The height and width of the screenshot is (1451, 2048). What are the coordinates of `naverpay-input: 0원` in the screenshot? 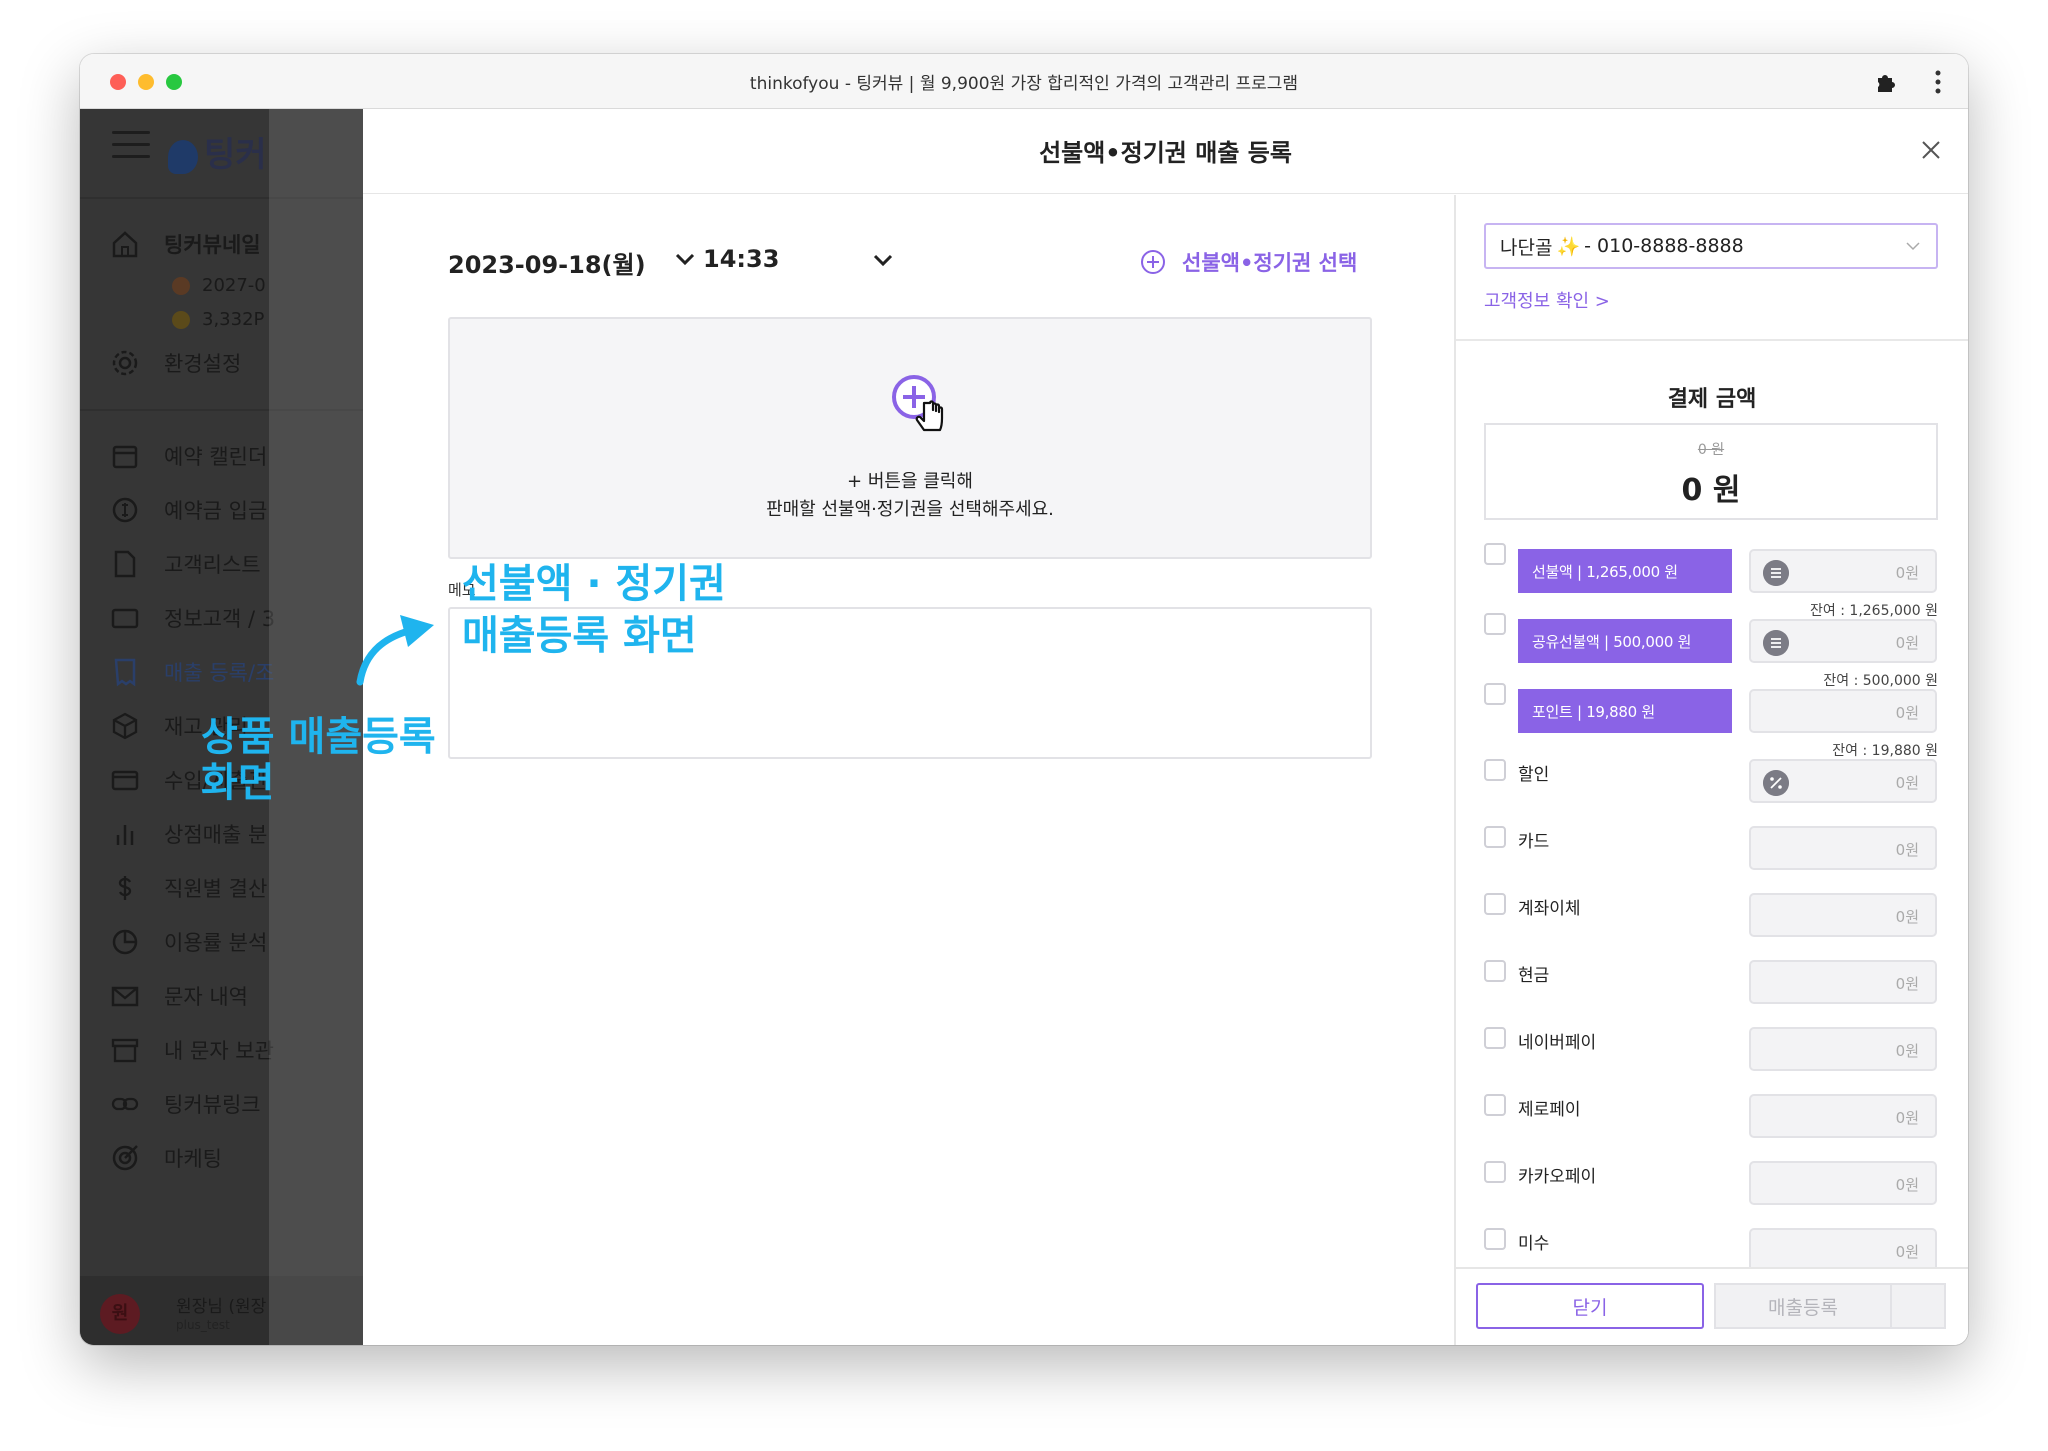 It's located at (1843, 1049).